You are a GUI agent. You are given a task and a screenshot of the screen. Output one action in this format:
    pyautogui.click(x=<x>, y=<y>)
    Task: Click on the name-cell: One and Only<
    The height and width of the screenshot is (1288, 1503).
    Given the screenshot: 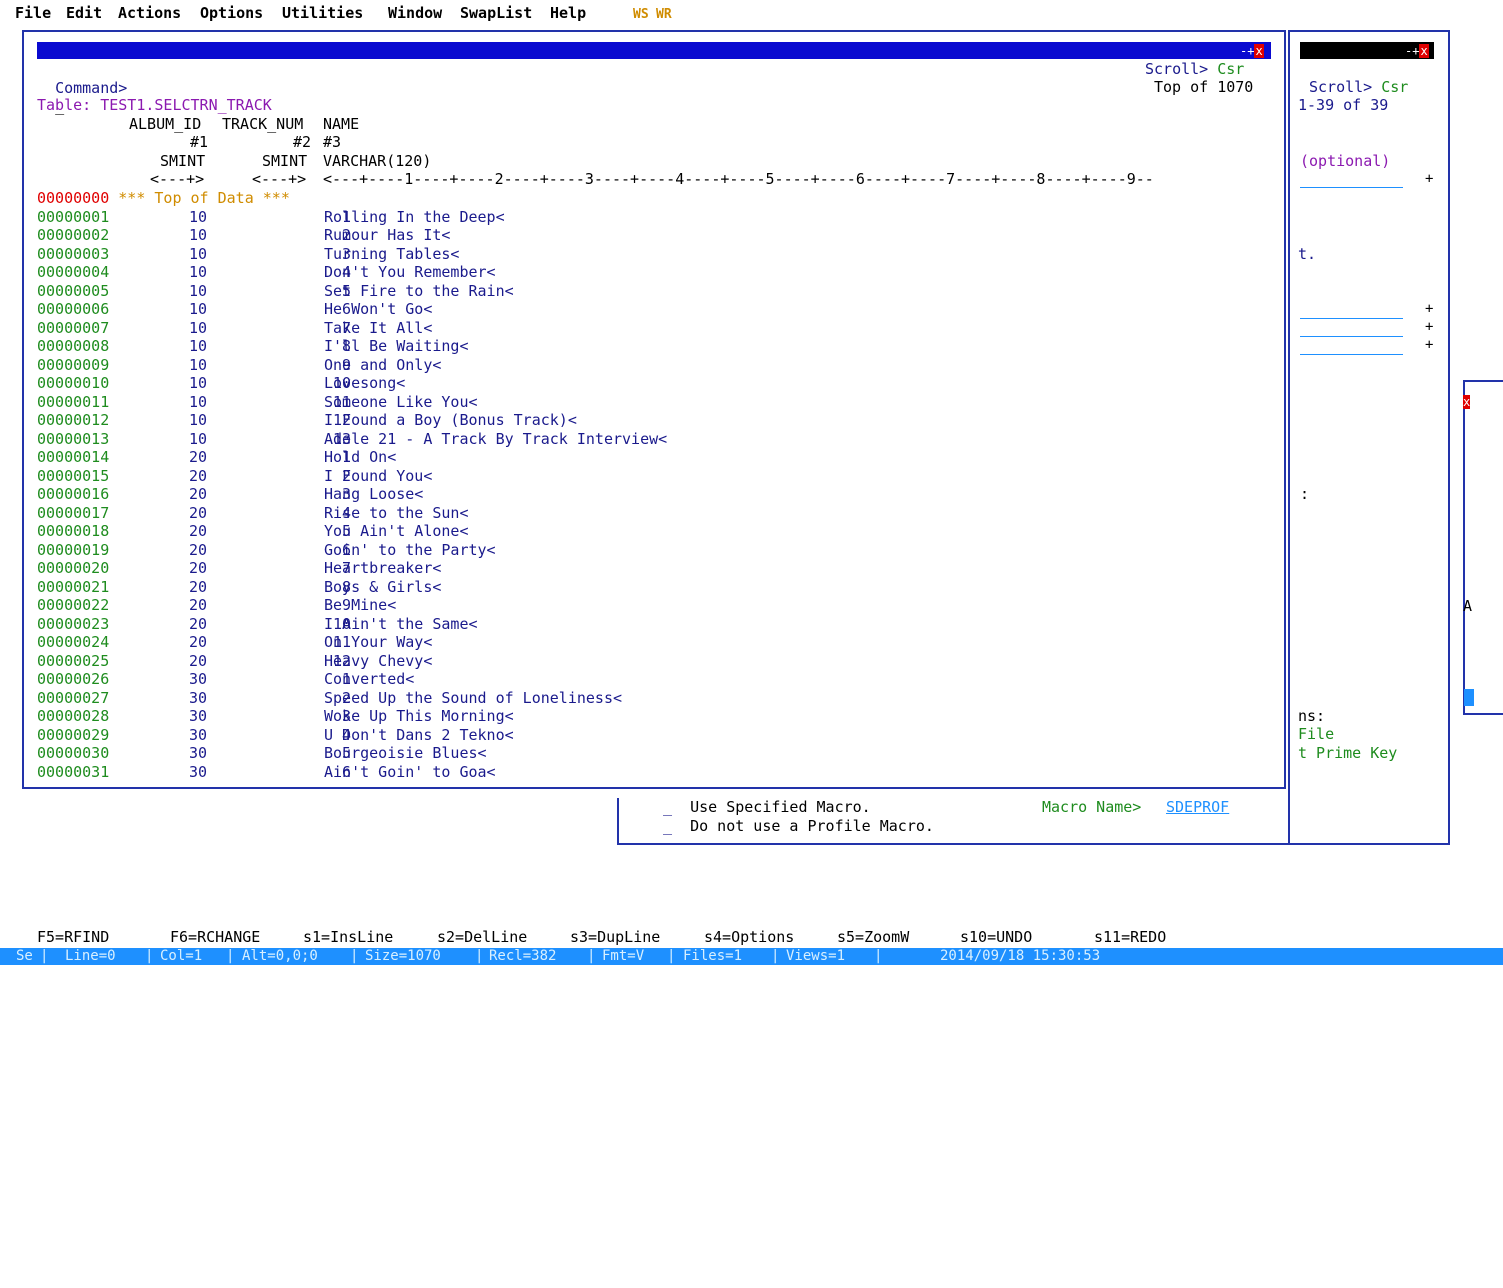 What is the action you would take?
    pyautogui.click(x=382, y=365)
    